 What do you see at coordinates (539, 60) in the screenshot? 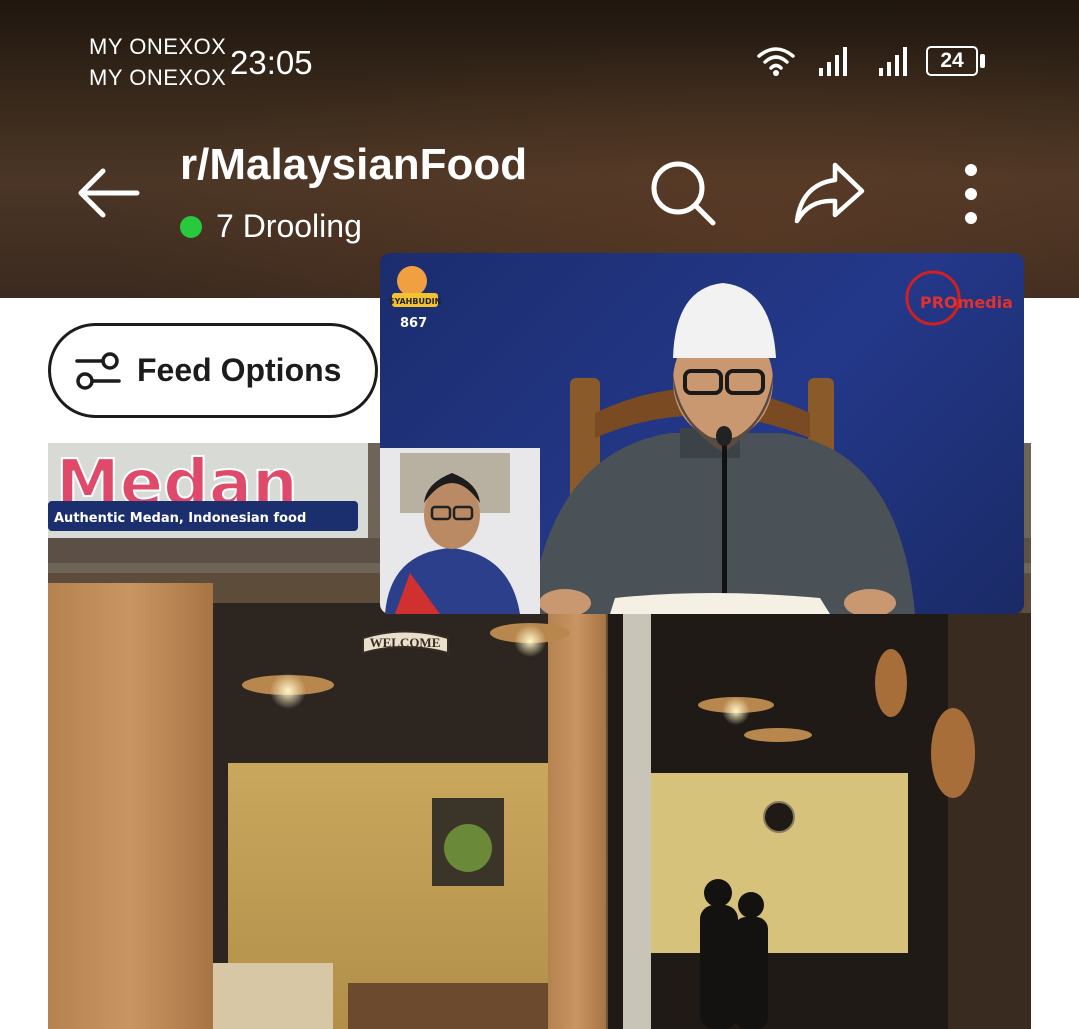
I see `status-bar: MY ONEXOX MY ONEXOX 23:05 24` at bounding box center [539, 60].